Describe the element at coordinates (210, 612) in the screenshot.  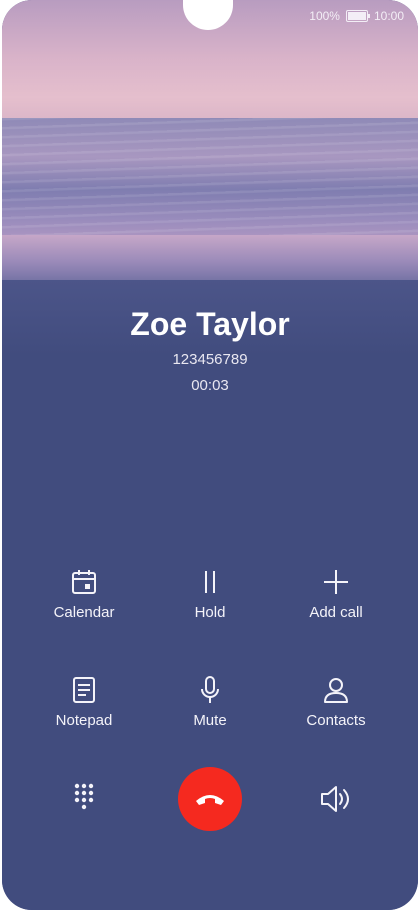
I see `hold-label: Hold` at that location.